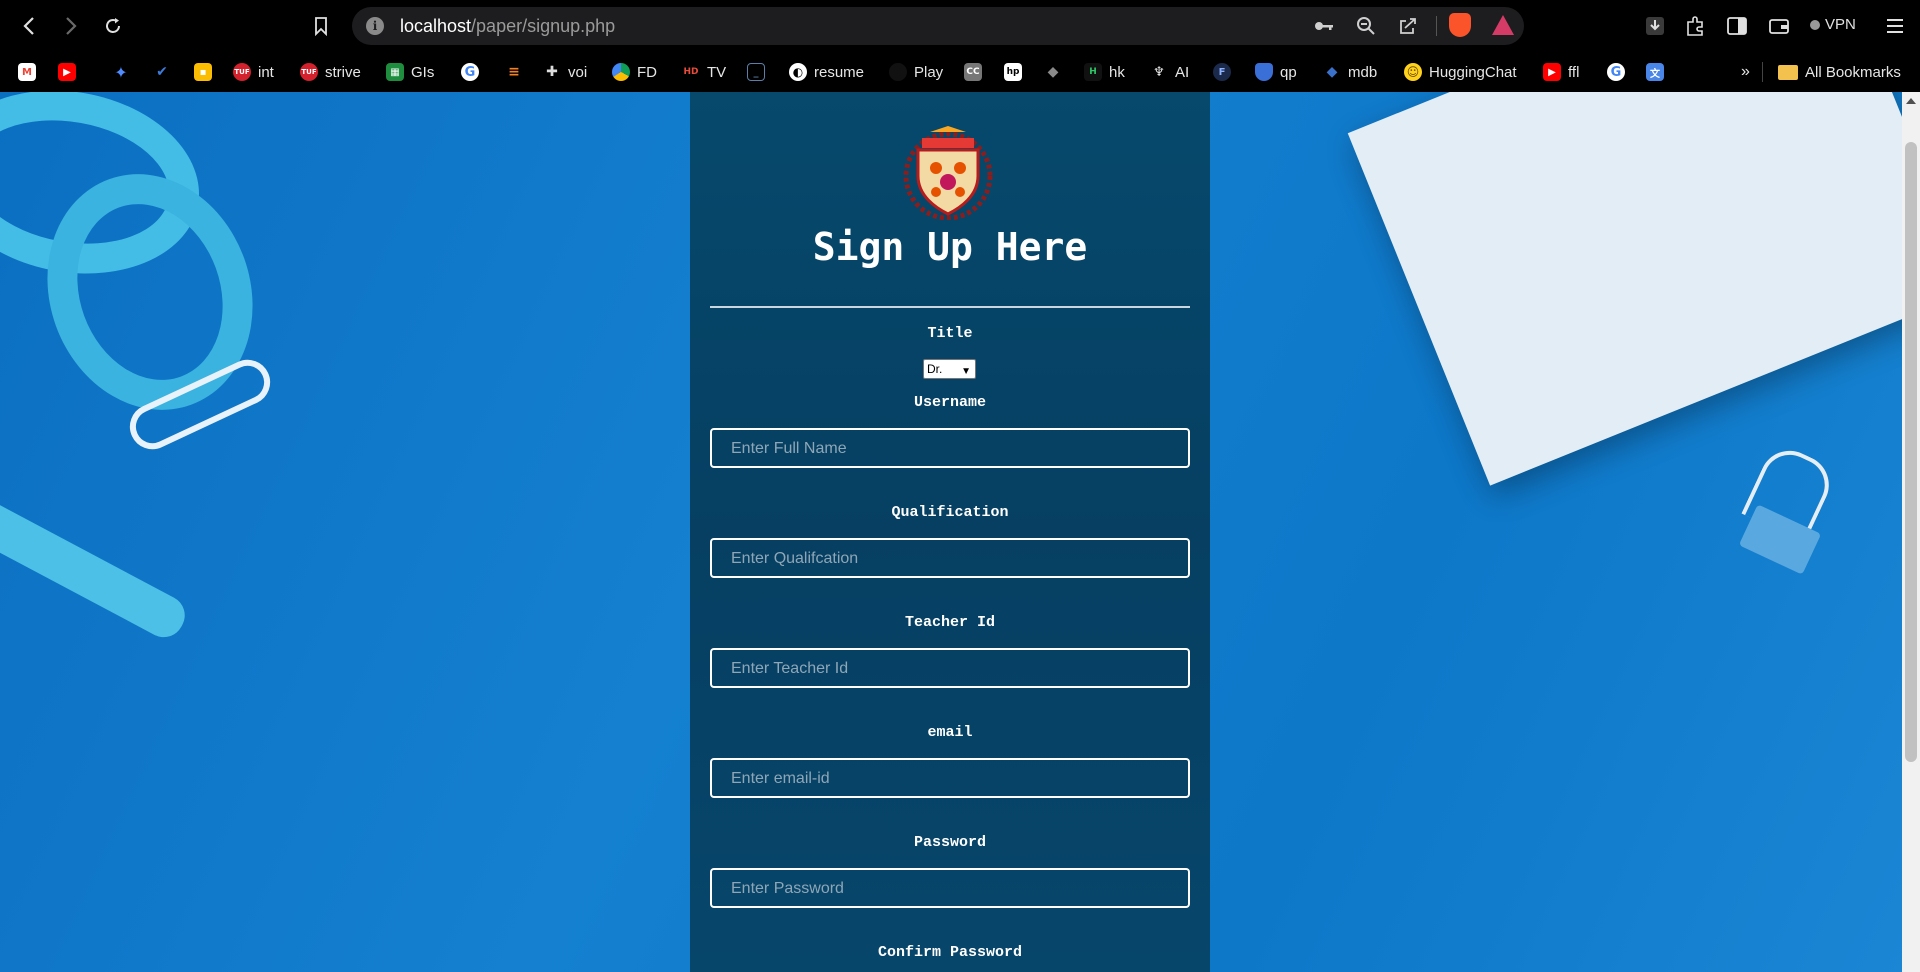 This screenshot has width=1920, height=972. What do you see at coordinates (552, 72) in the screenshot?
I see `puzzle-icon: ✚` at bounding box center [552, 72].